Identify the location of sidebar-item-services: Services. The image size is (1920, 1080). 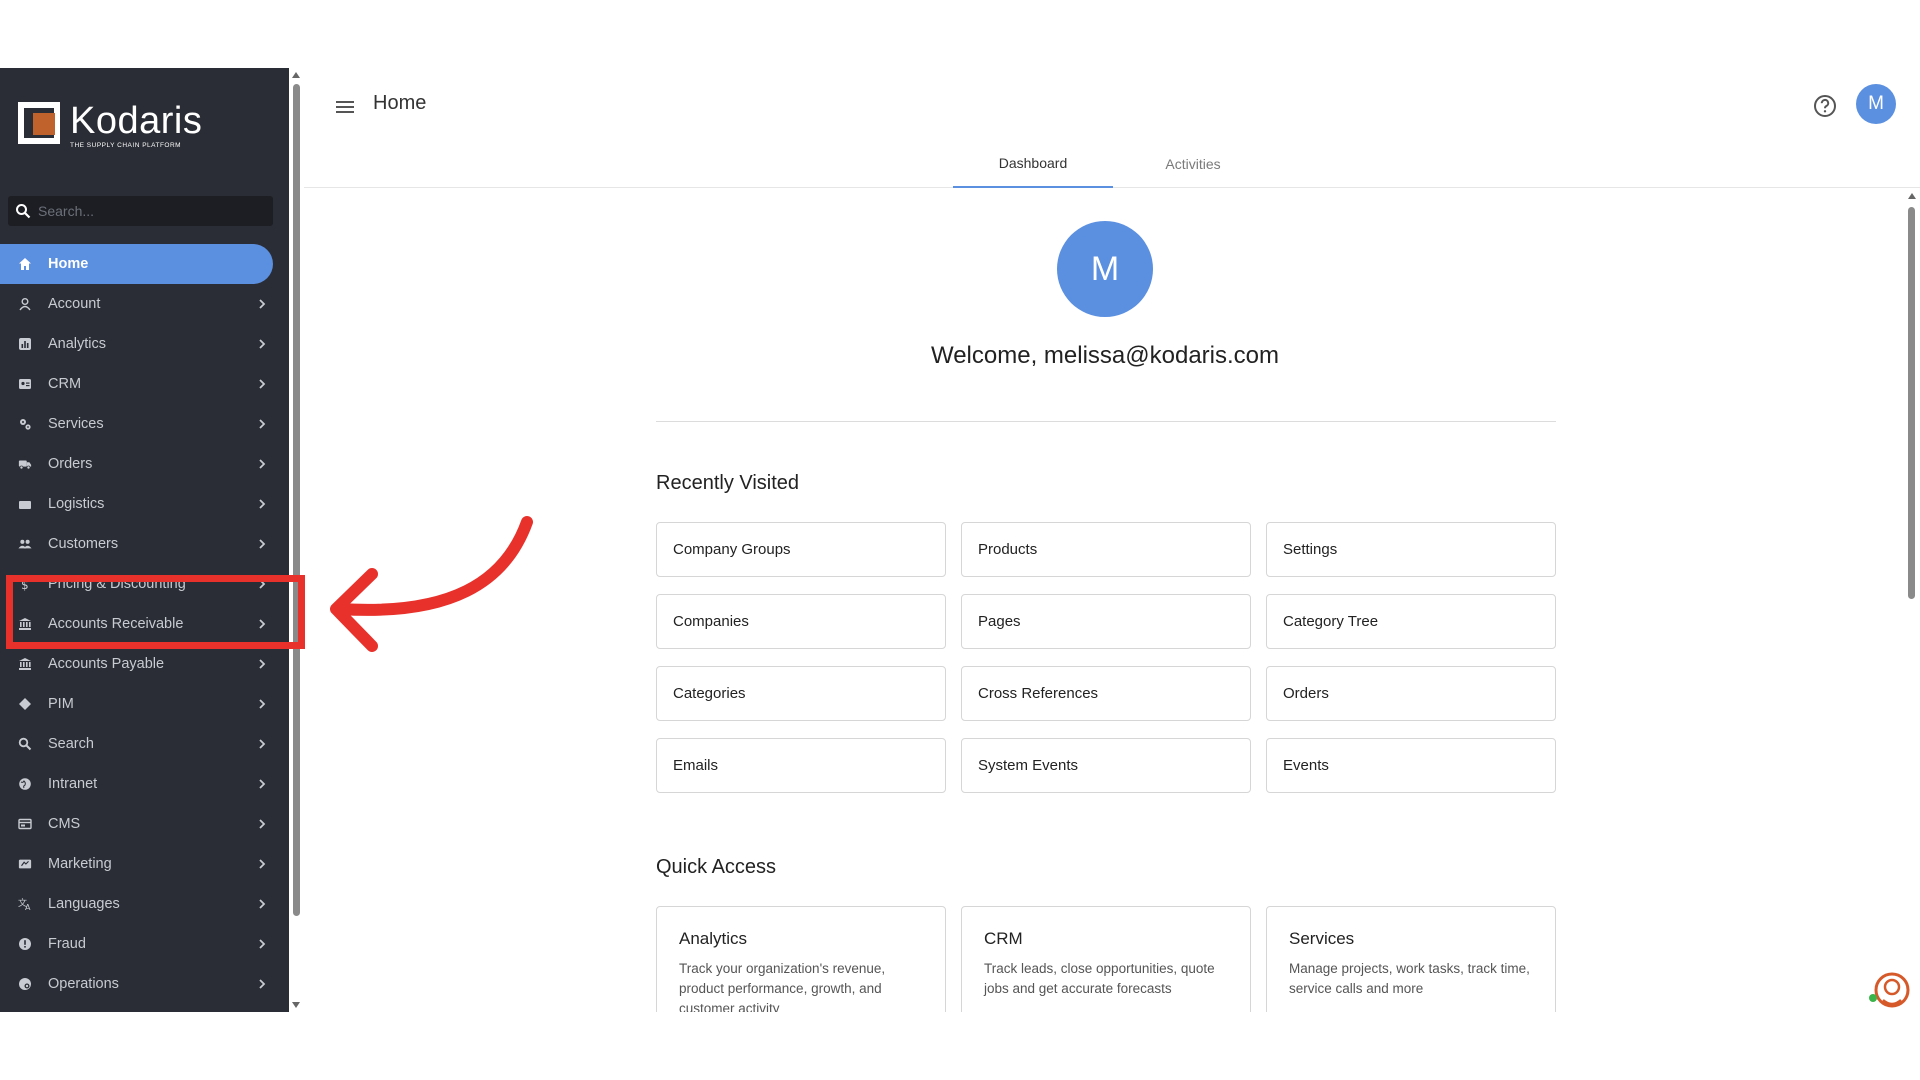
(144, 424).